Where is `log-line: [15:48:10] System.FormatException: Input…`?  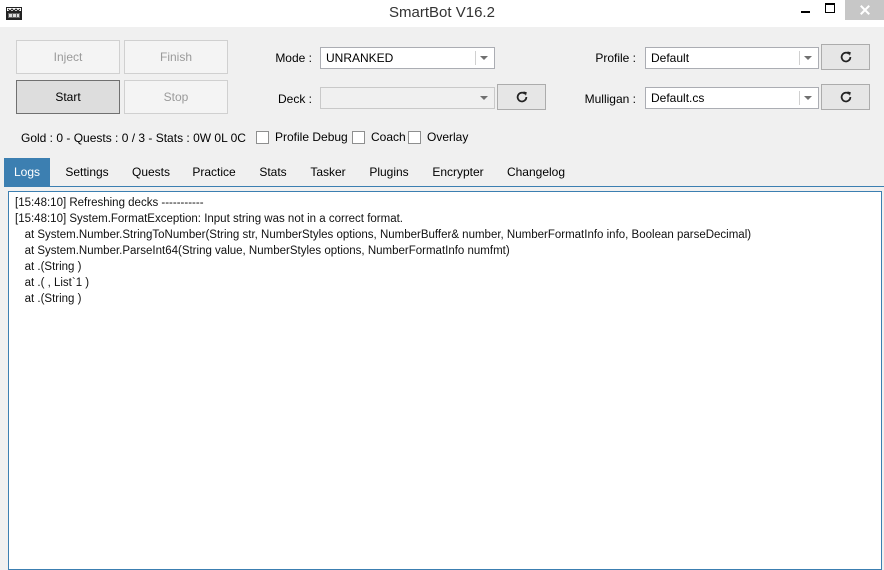 log-line: [15:48:10] System.FormatException: Input… is located at coordinates (209, 219).